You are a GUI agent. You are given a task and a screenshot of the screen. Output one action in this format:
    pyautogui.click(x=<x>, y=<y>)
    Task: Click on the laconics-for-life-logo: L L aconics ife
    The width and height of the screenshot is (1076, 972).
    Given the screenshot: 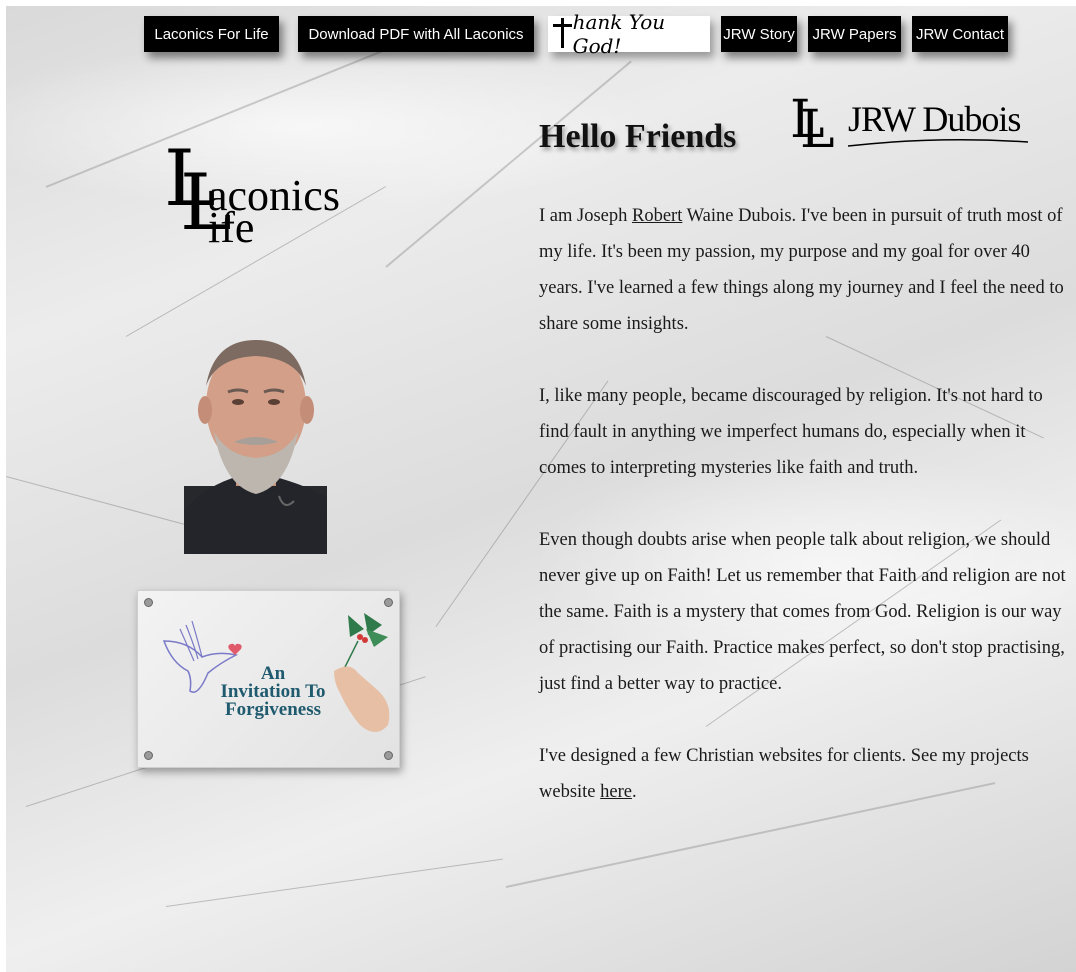 What is the action you would take?
    pyautogui.click(x=274, y=195)
    